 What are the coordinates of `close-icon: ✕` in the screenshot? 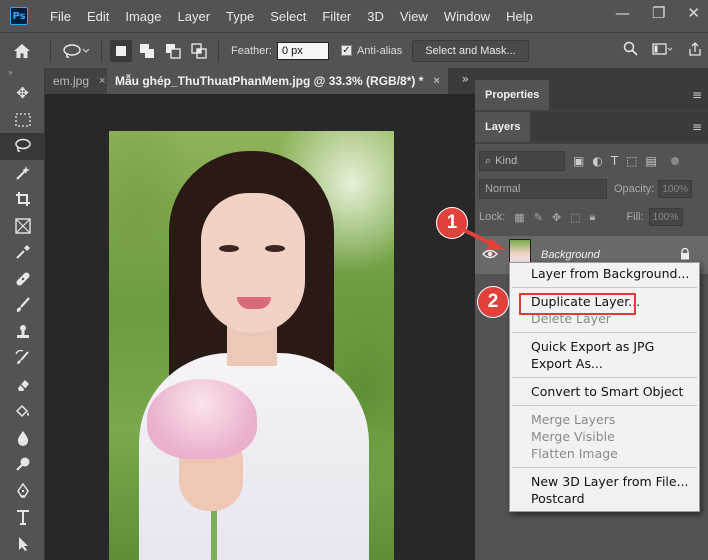 It's located at (693, 13).